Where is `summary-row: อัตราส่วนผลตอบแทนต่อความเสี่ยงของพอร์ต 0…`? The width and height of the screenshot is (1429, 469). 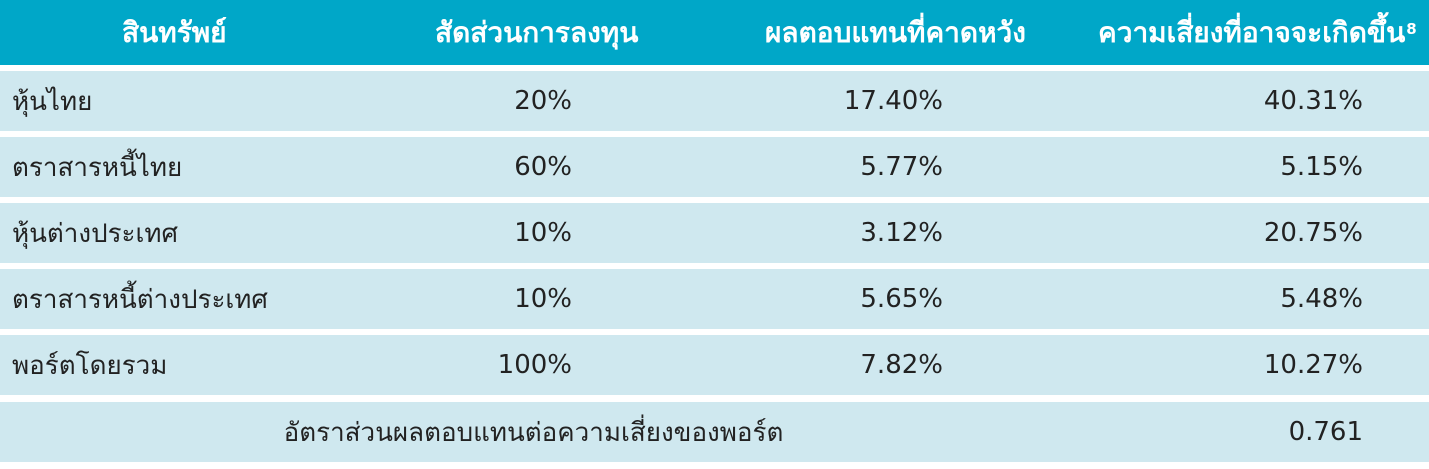
summary-row: อัตราส่วนผลตอบแทนต่อความเสี่ยงของพอร์ต 0… is located at coordinates (714, 432).